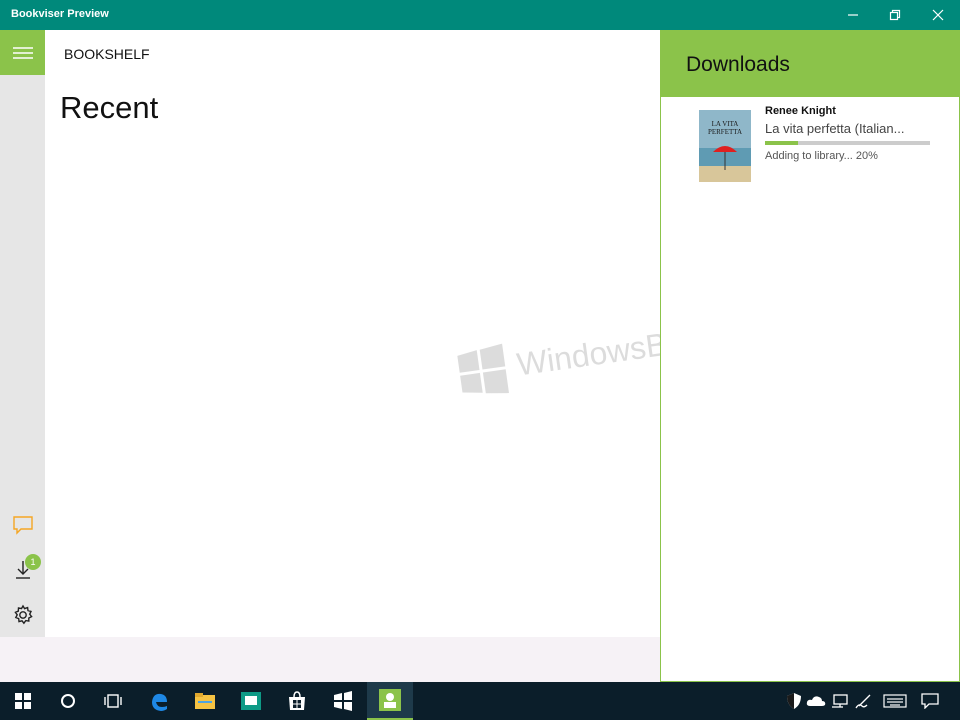  I want to click on cover-title: LA VITA PERFETTA, so click(725, 128).